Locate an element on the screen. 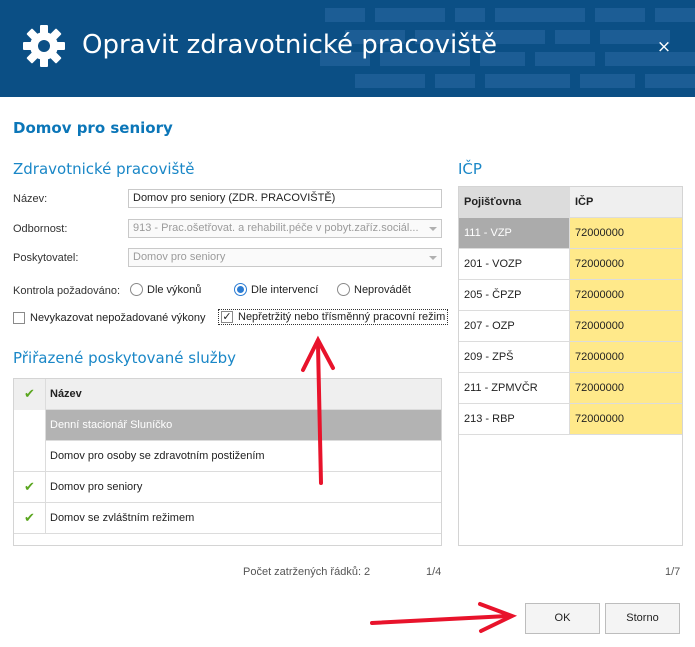 Image resolution: width=695 pixels, height=647 pixels. row-name: Domov pro seniory is located at coordinates (96, 487).